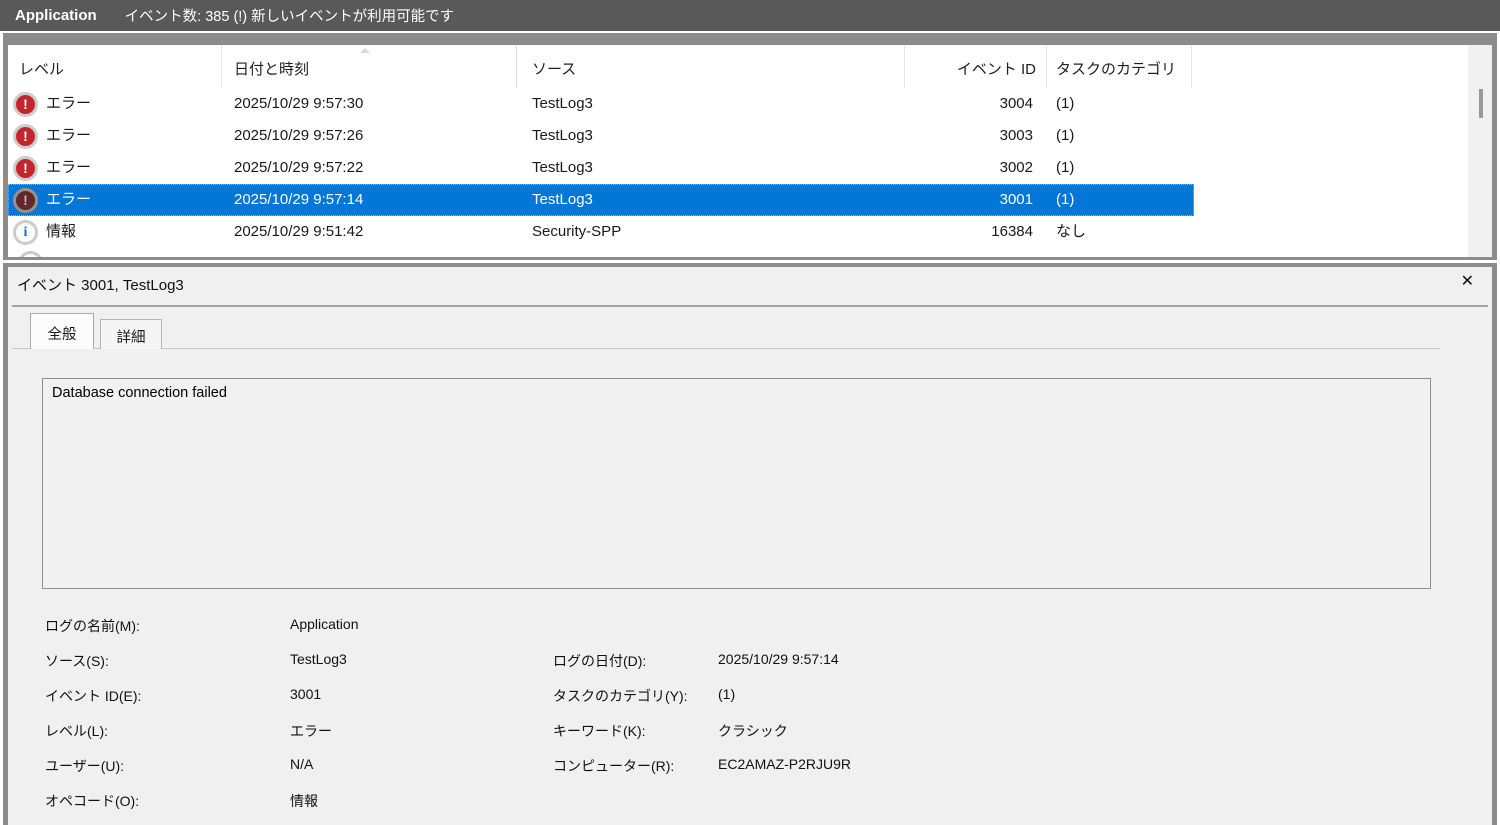 The image size is (1500, 825). Describe the element at coordinates (750, 306) in the screenshot. I see `title-separator` at that location.